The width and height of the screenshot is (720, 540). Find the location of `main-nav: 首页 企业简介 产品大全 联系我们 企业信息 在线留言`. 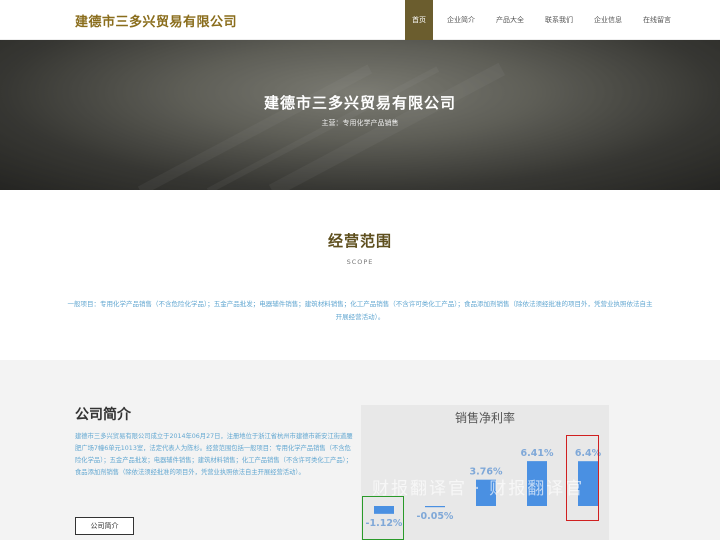

main-nav: 首页 企业简介 产品大全 联系我们 企业信息 在线留言 is located at coordinates (545, 20).